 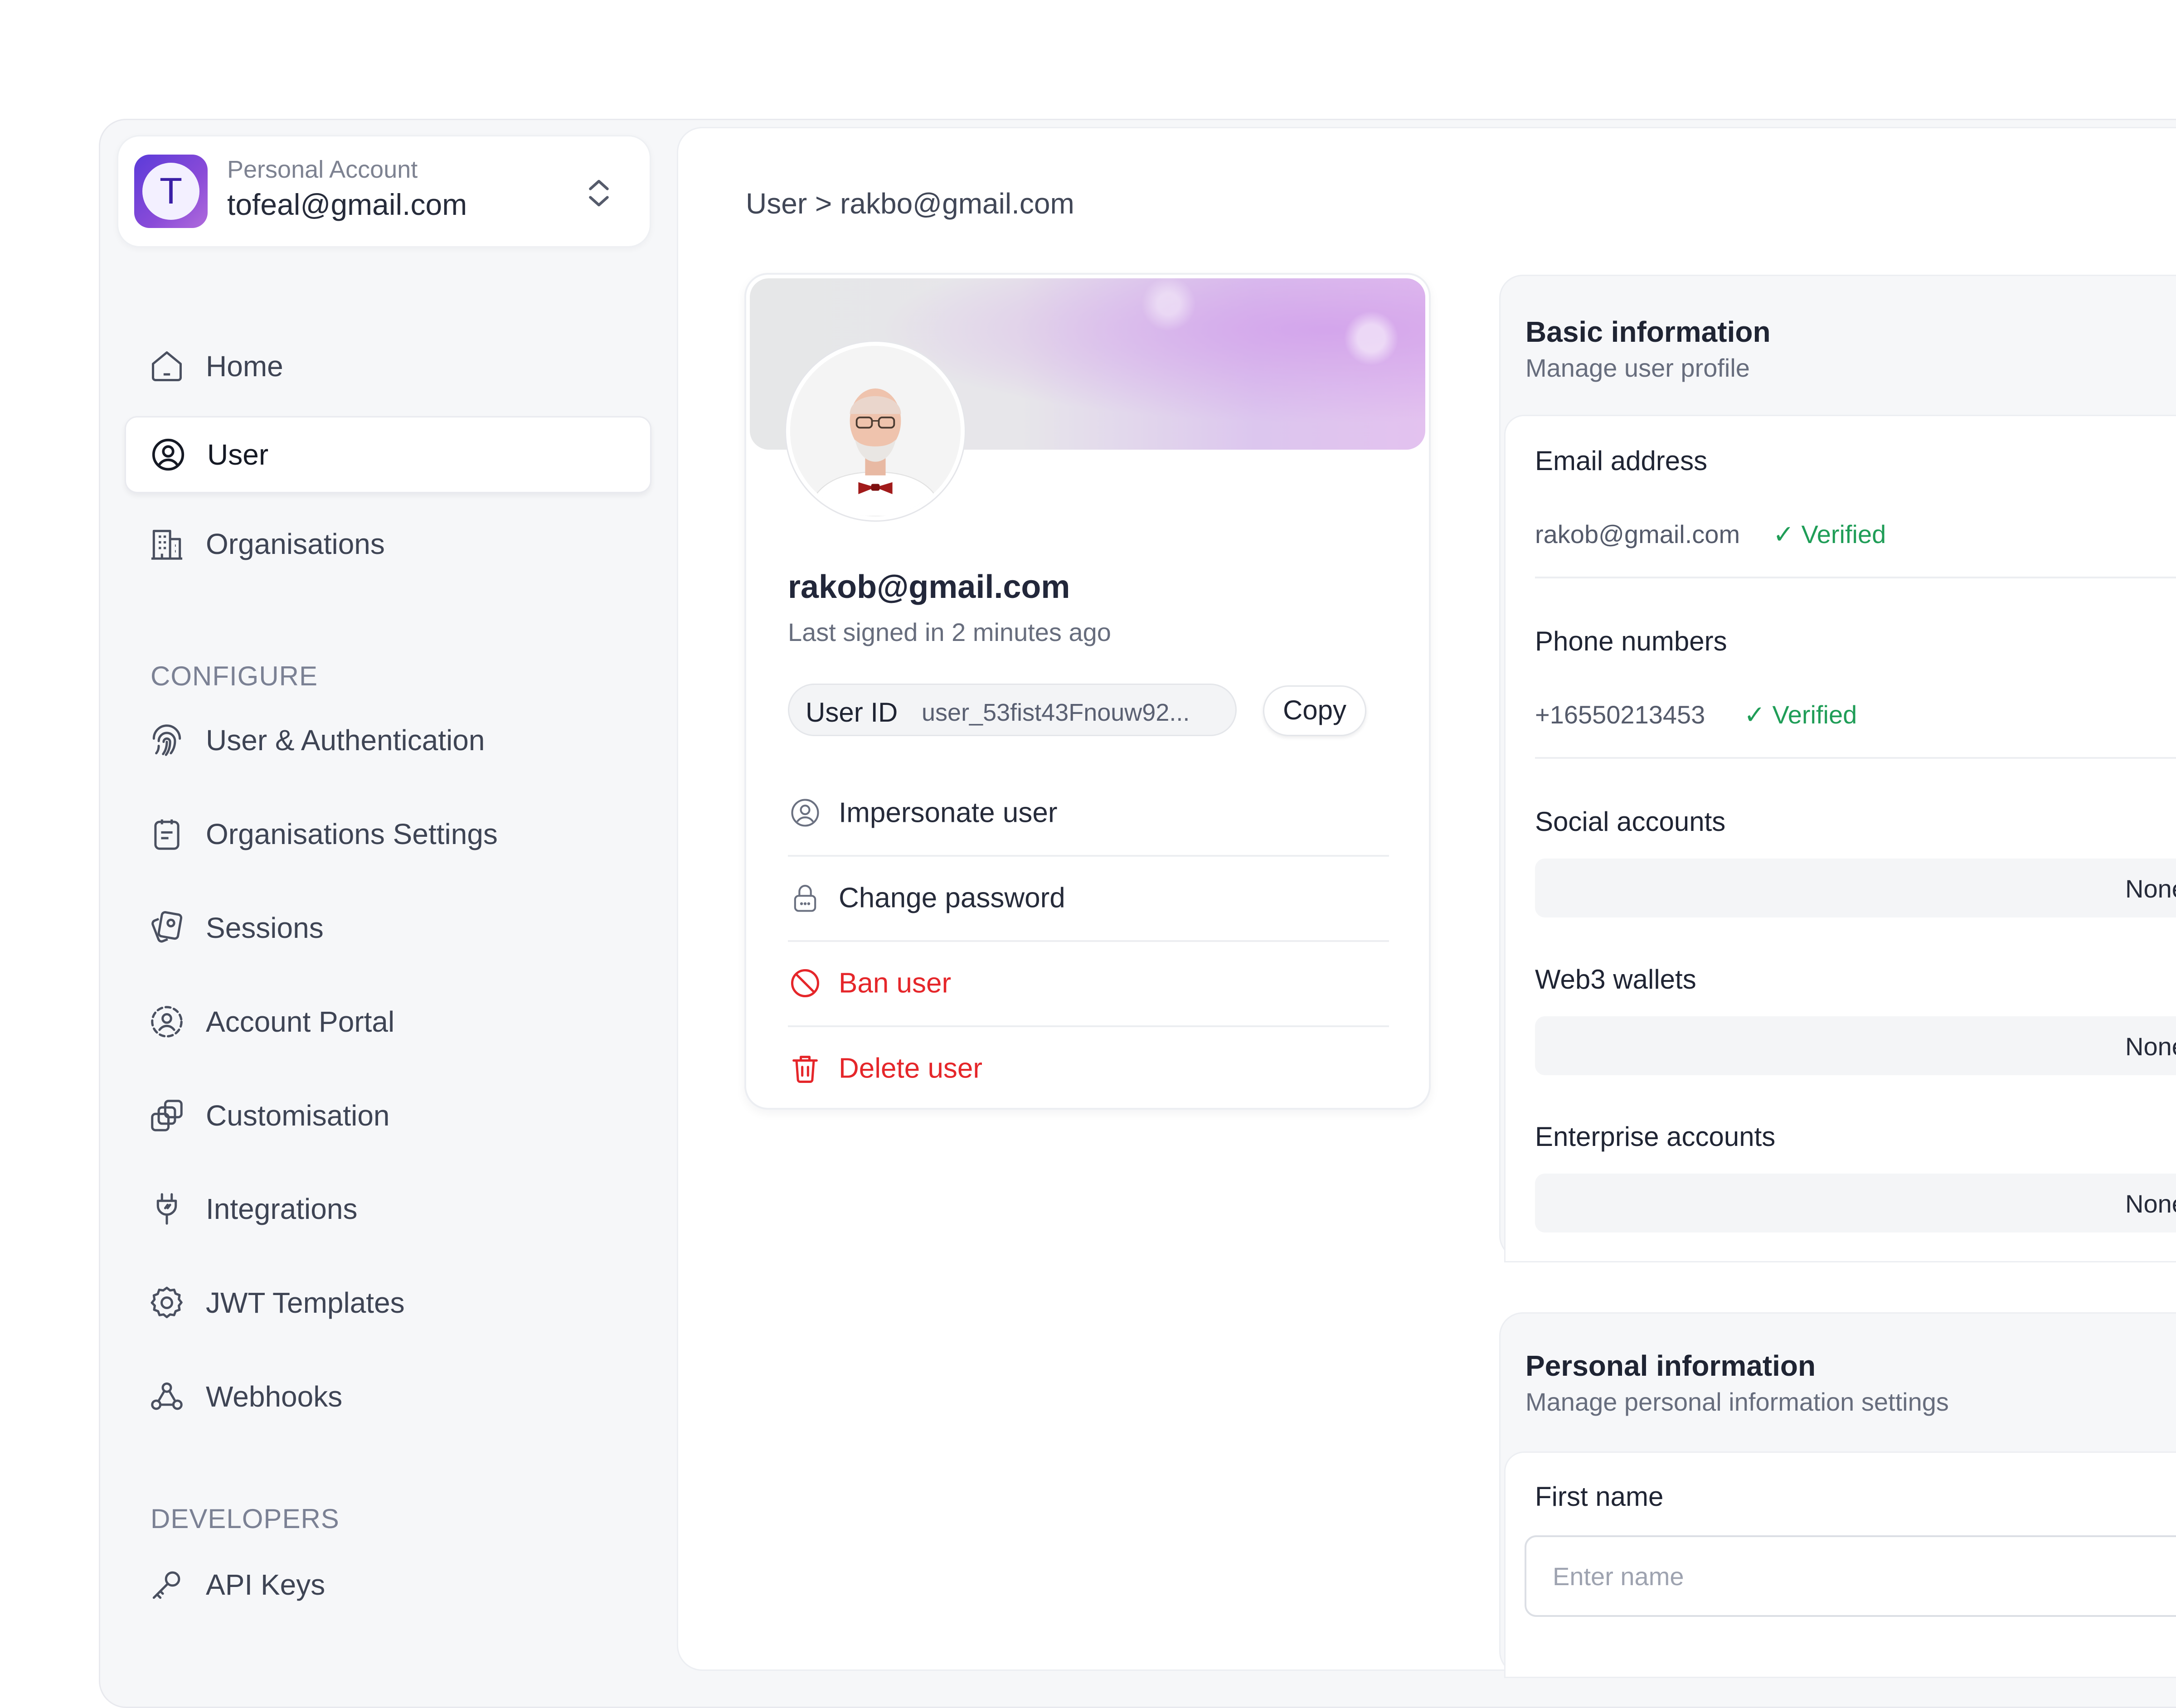 What do you see at coordinates (1088, 813) in the screenshot?
I see `impersonate-user-action: Impersonate user` at bounding box center [1088, 813].